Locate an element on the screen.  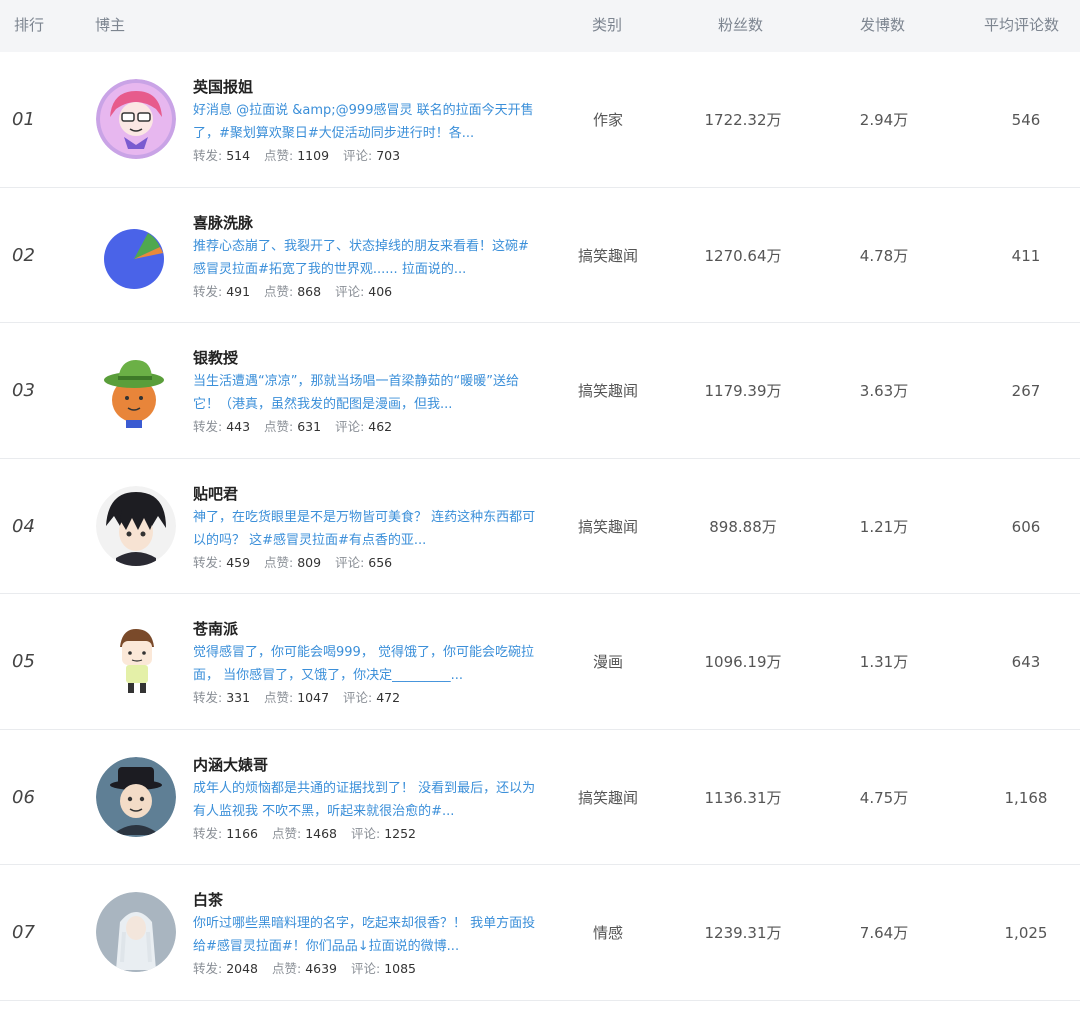
blogger-name: 贴吧君 is located at coordinates (365, 495).